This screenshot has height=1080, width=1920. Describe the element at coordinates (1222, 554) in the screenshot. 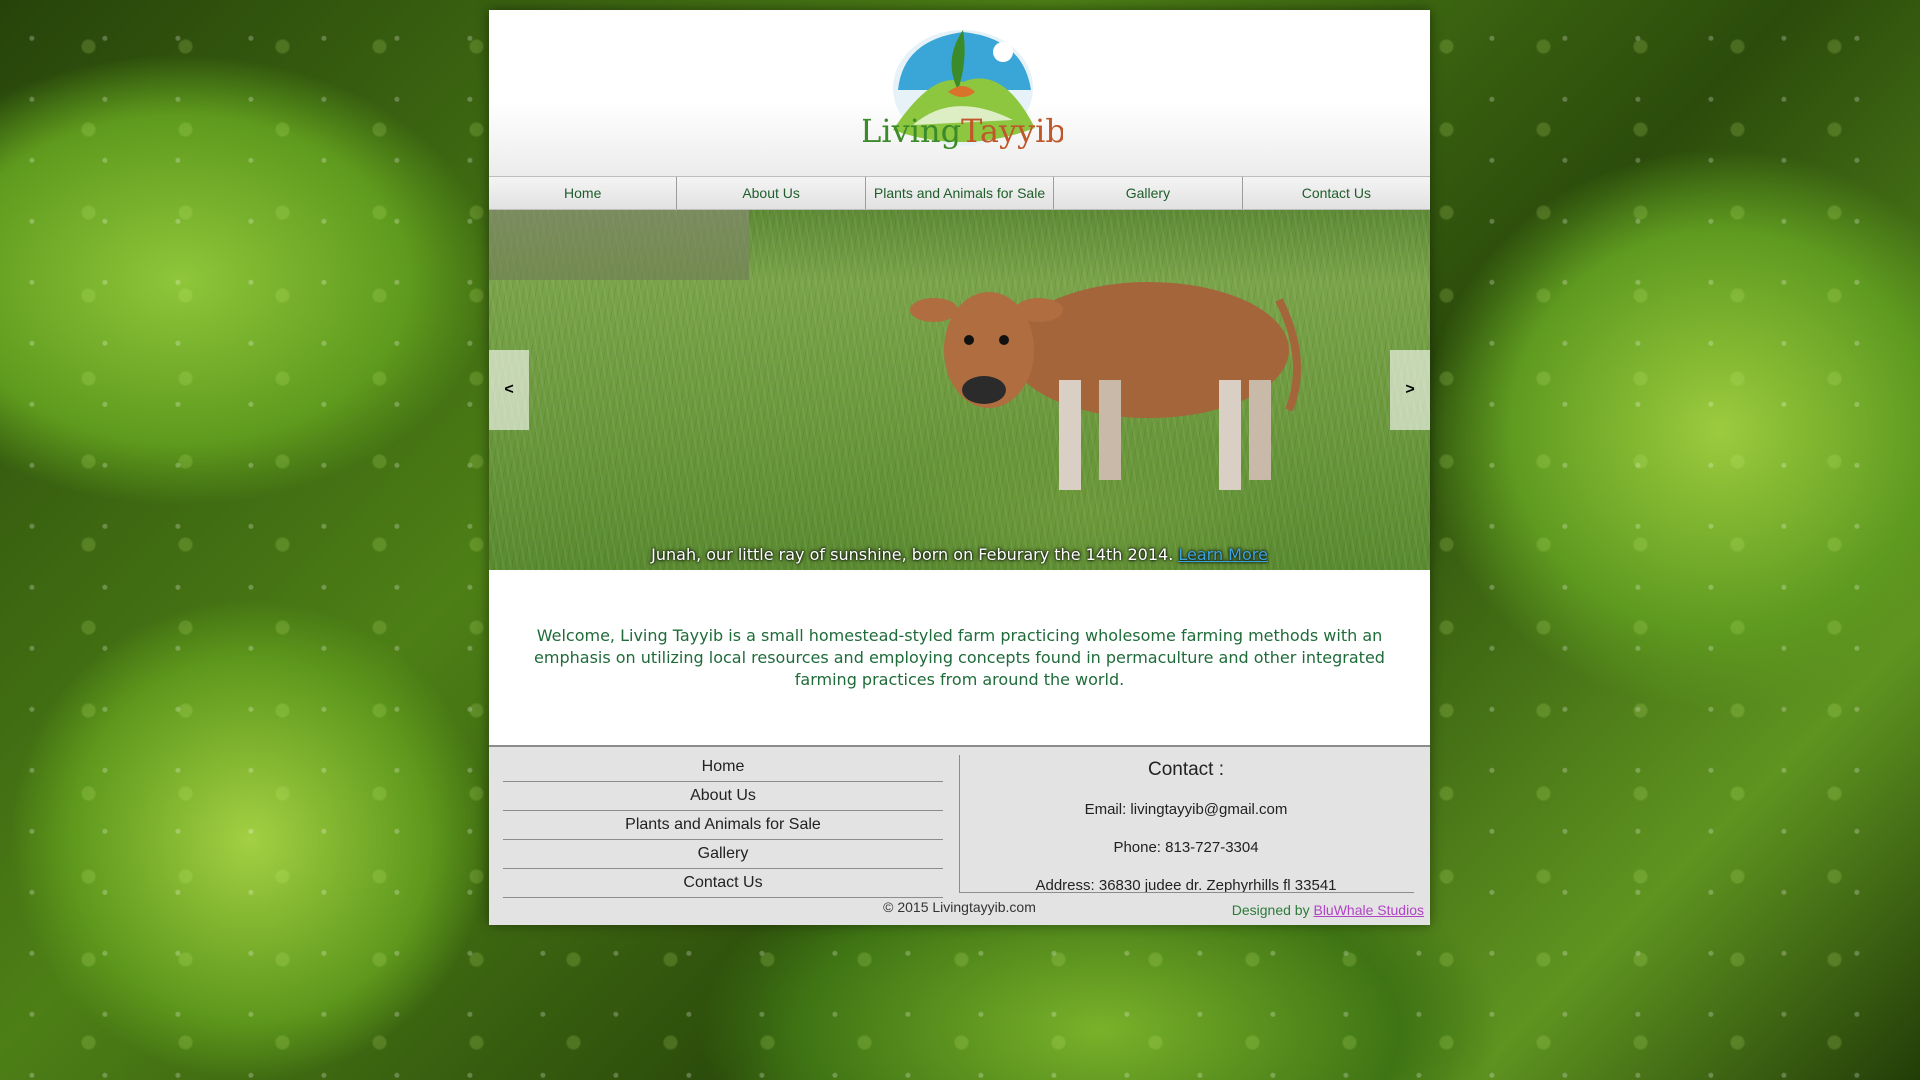

I see `learn-more-link: Learn More` at that location.